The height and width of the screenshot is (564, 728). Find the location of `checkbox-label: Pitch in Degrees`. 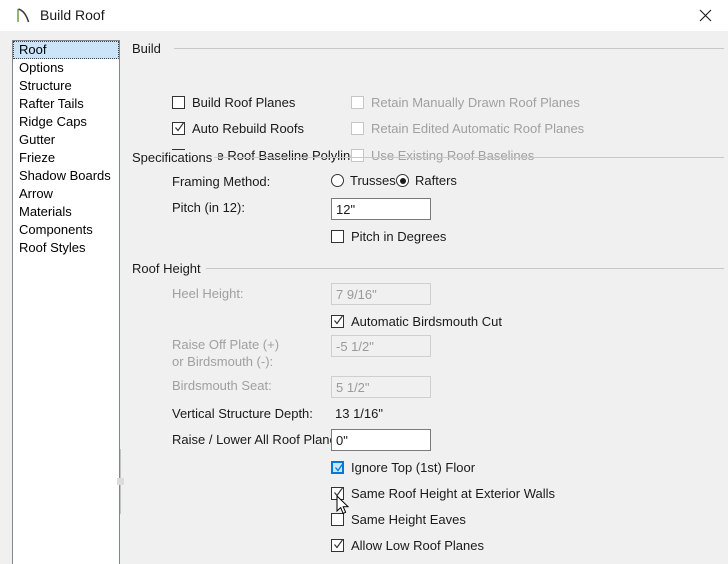

checkbox-label: Pitch in Degrees is located at coordinates (399, 236).